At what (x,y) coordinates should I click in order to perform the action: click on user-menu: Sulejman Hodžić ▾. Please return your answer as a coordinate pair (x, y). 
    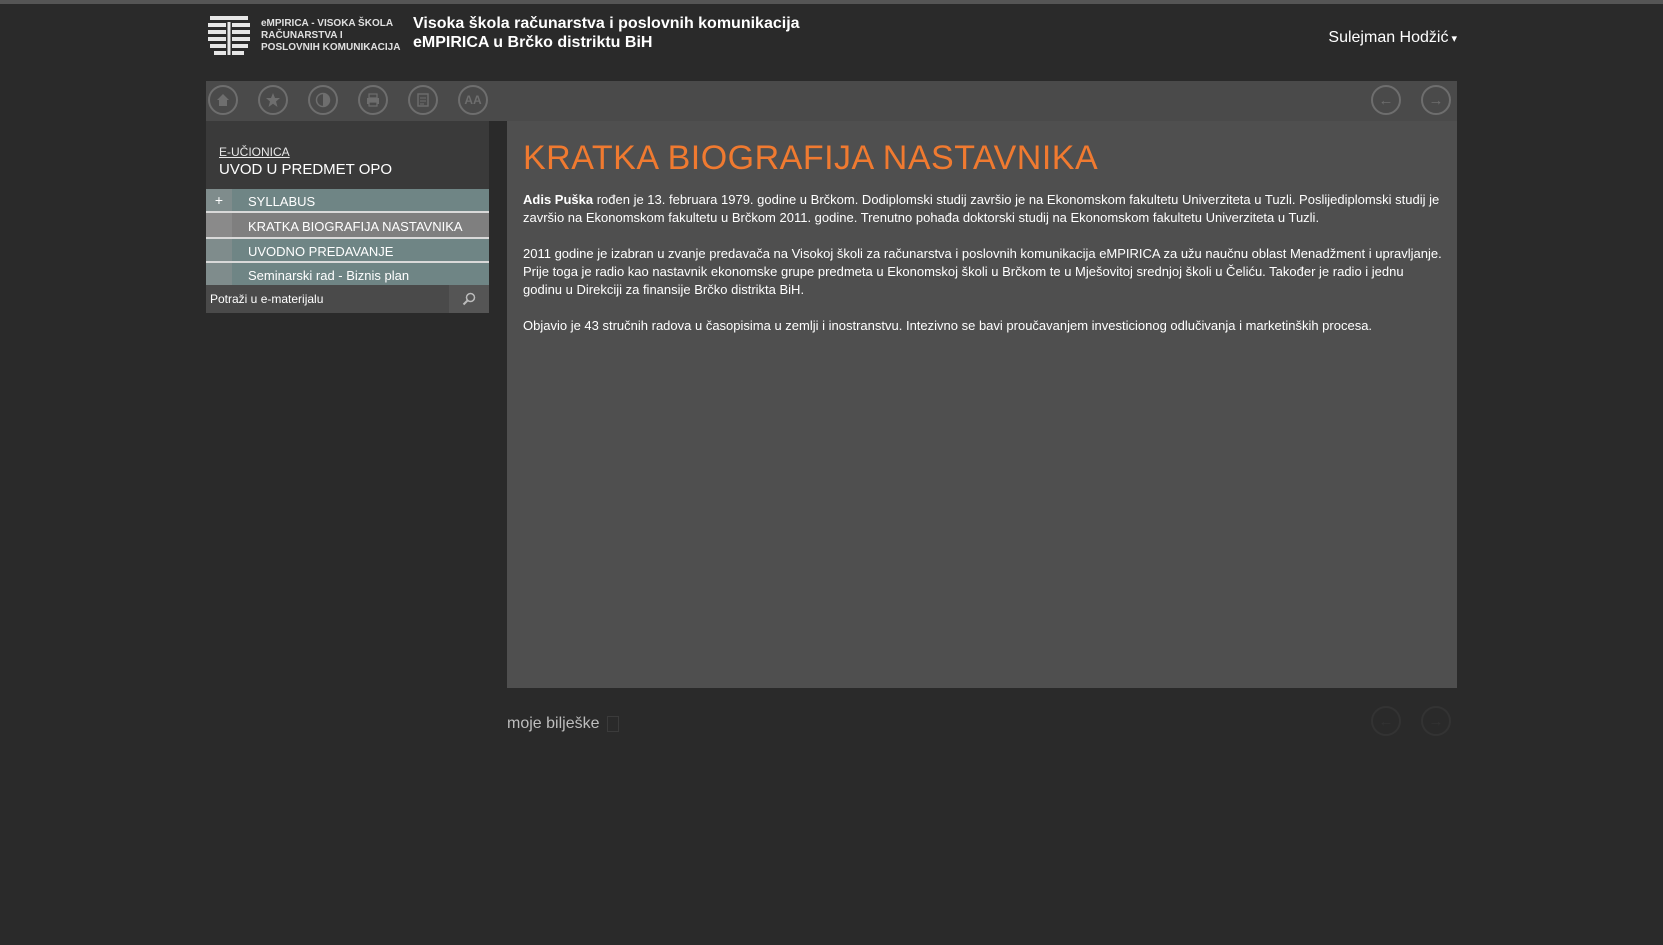
    Looking at the image, I should click on (1378, 38).